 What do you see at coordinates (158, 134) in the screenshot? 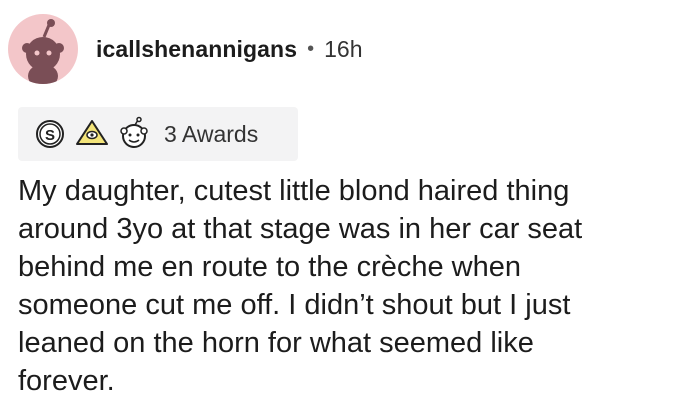
I see `awards-bar: S 3 Awards` at bounding box center [158, 134].